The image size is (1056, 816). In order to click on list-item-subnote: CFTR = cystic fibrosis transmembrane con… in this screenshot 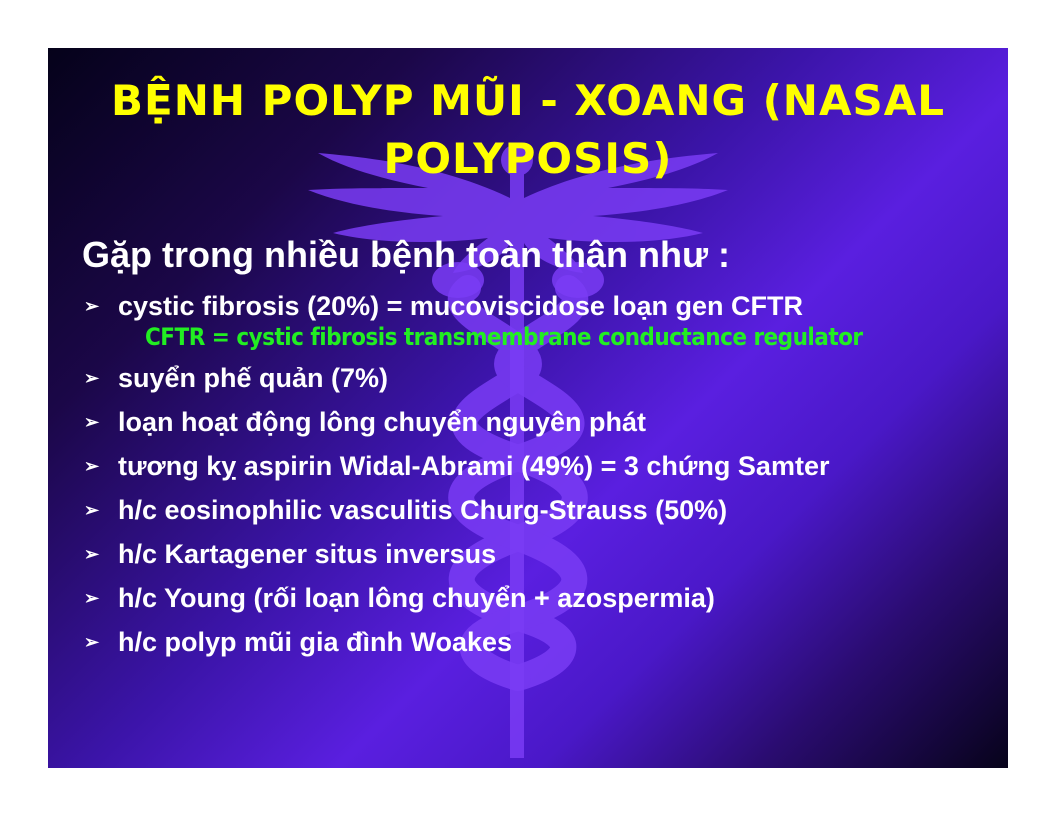, I will do `click(504, 337)`.